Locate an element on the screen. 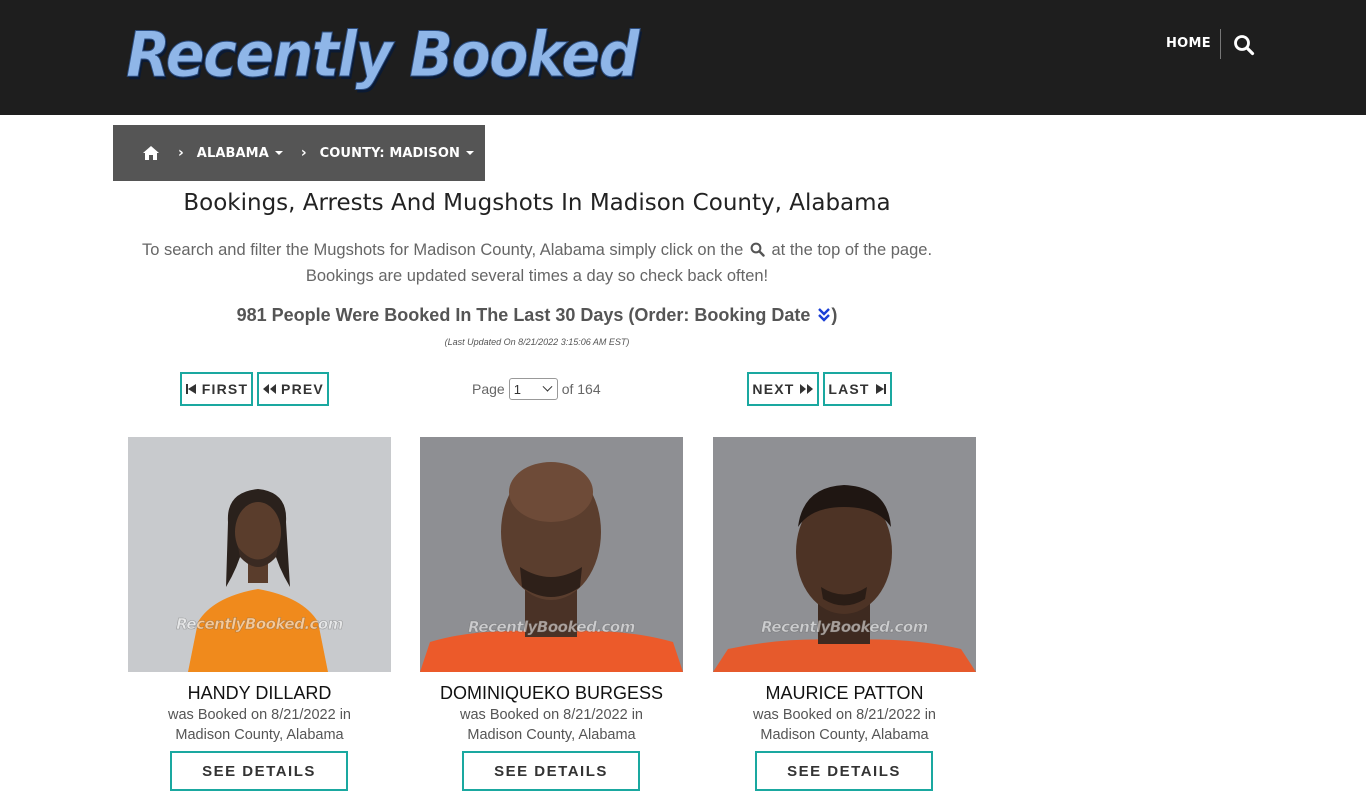  double-chevron-down-icon is located at coordinates (824, 315).